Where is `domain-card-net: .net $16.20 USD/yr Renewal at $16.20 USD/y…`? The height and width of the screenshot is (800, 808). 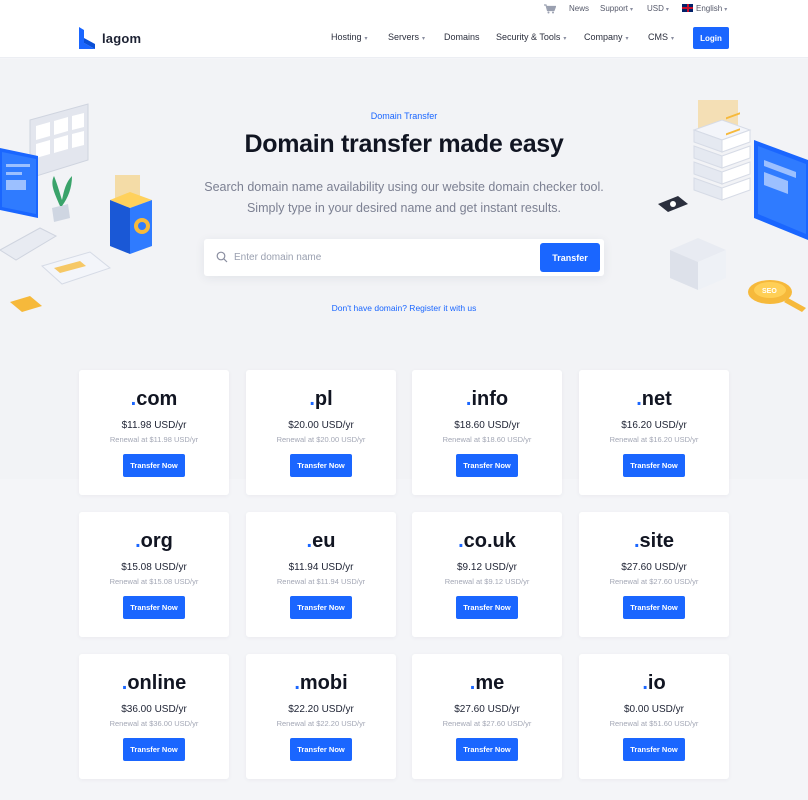
domain-card-net: .net $16.20 USD/yr Renewal at $16.20 USD/y… is located at coordinates (654, 432).